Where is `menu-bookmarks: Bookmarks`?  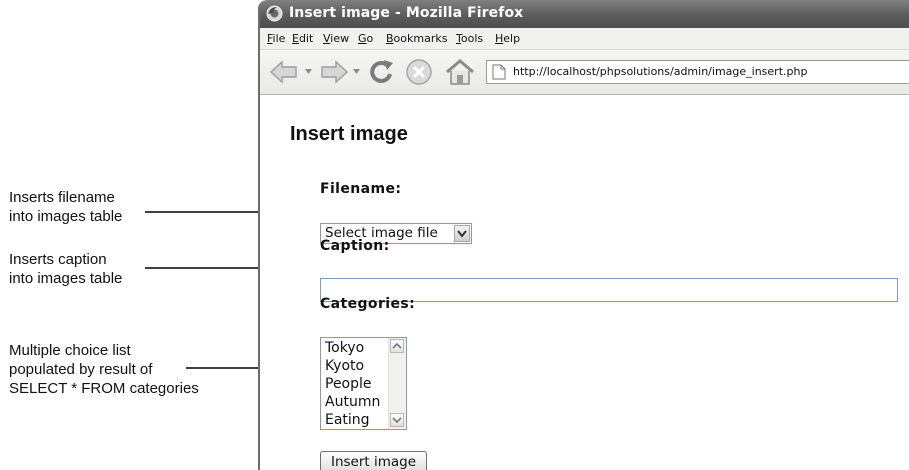
menu-bookmarks: Bookmarks is located at coordinates (416, 38).